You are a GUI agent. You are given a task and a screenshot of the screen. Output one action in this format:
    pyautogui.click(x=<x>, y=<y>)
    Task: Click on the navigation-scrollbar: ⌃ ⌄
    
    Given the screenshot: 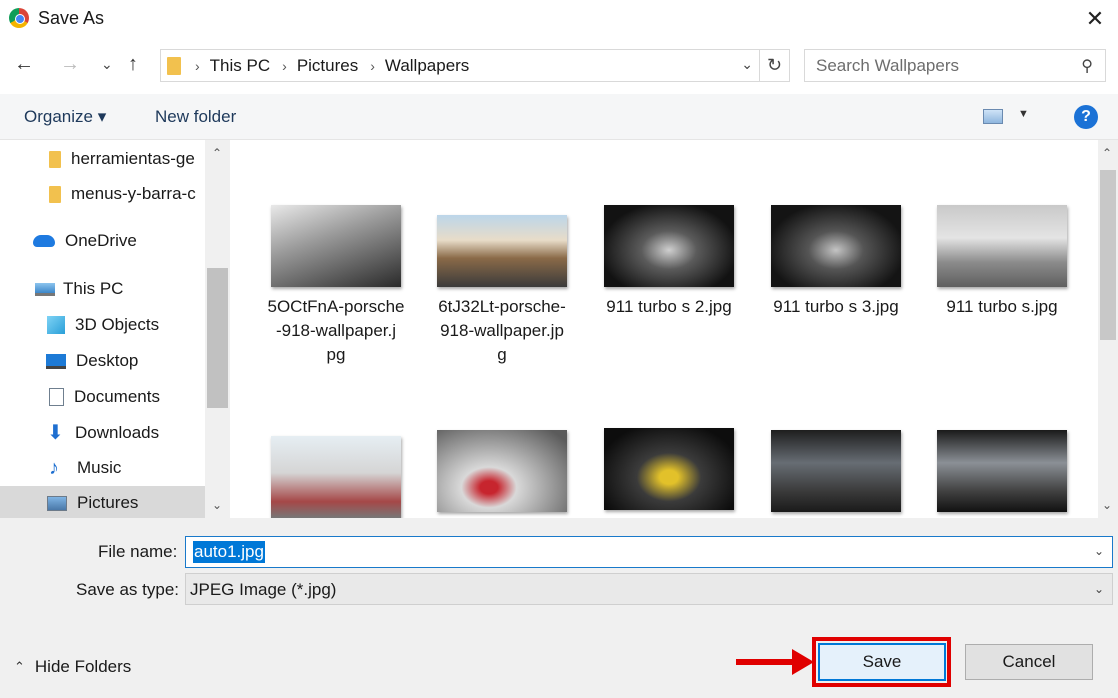 What is the action you would take?
    pyautogui.click(x=217, y=329)
    